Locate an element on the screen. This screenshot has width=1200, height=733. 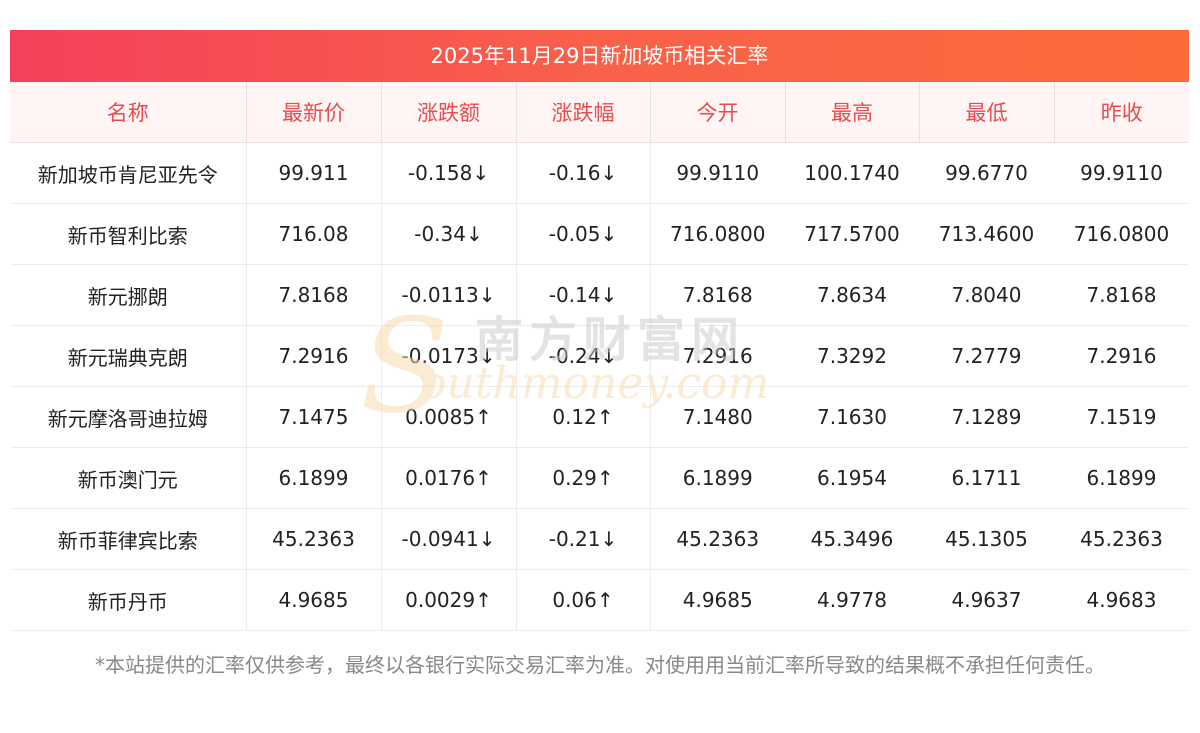
cell-open: 6.1899 is located at coordinates (717, 478).